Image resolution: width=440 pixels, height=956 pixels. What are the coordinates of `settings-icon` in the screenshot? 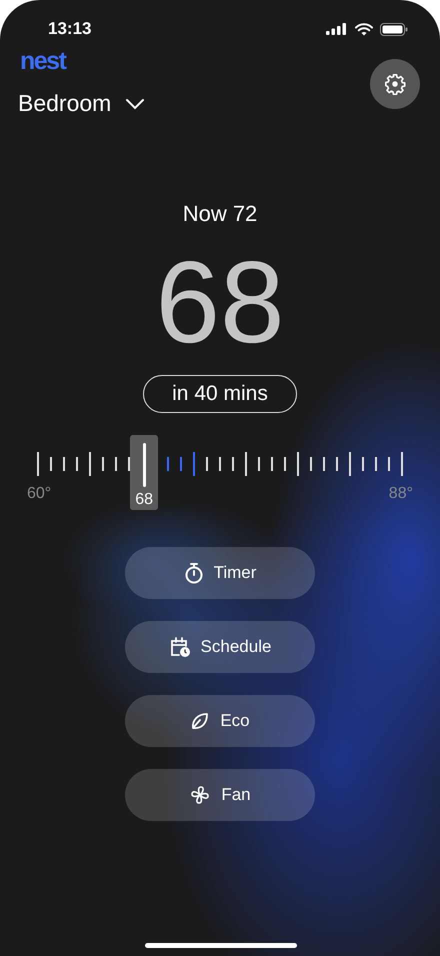 It's located at (395, 84).